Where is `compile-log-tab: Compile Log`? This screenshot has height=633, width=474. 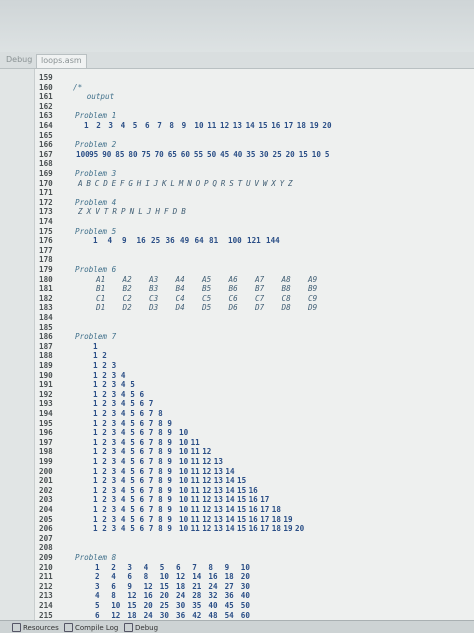 compile-log-tab: Compile Log is located at coordinates (91, 627).